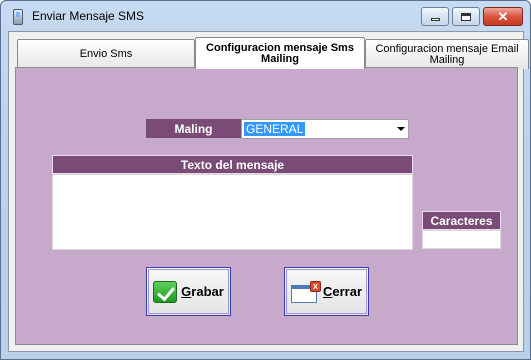 The height and width of the screenshot is (360, 531). Describe the element at coordinates (265, 16) in the screenshot. I see `title-bar: Enviar Mensaje SMS ✕` at that location.